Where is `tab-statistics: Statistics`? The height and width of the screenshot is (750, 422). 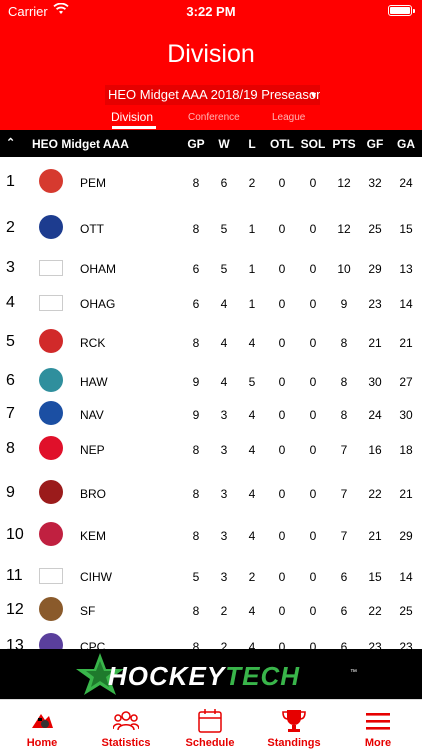 tab-statistics: Statistics is located at coordinates (126, 725).